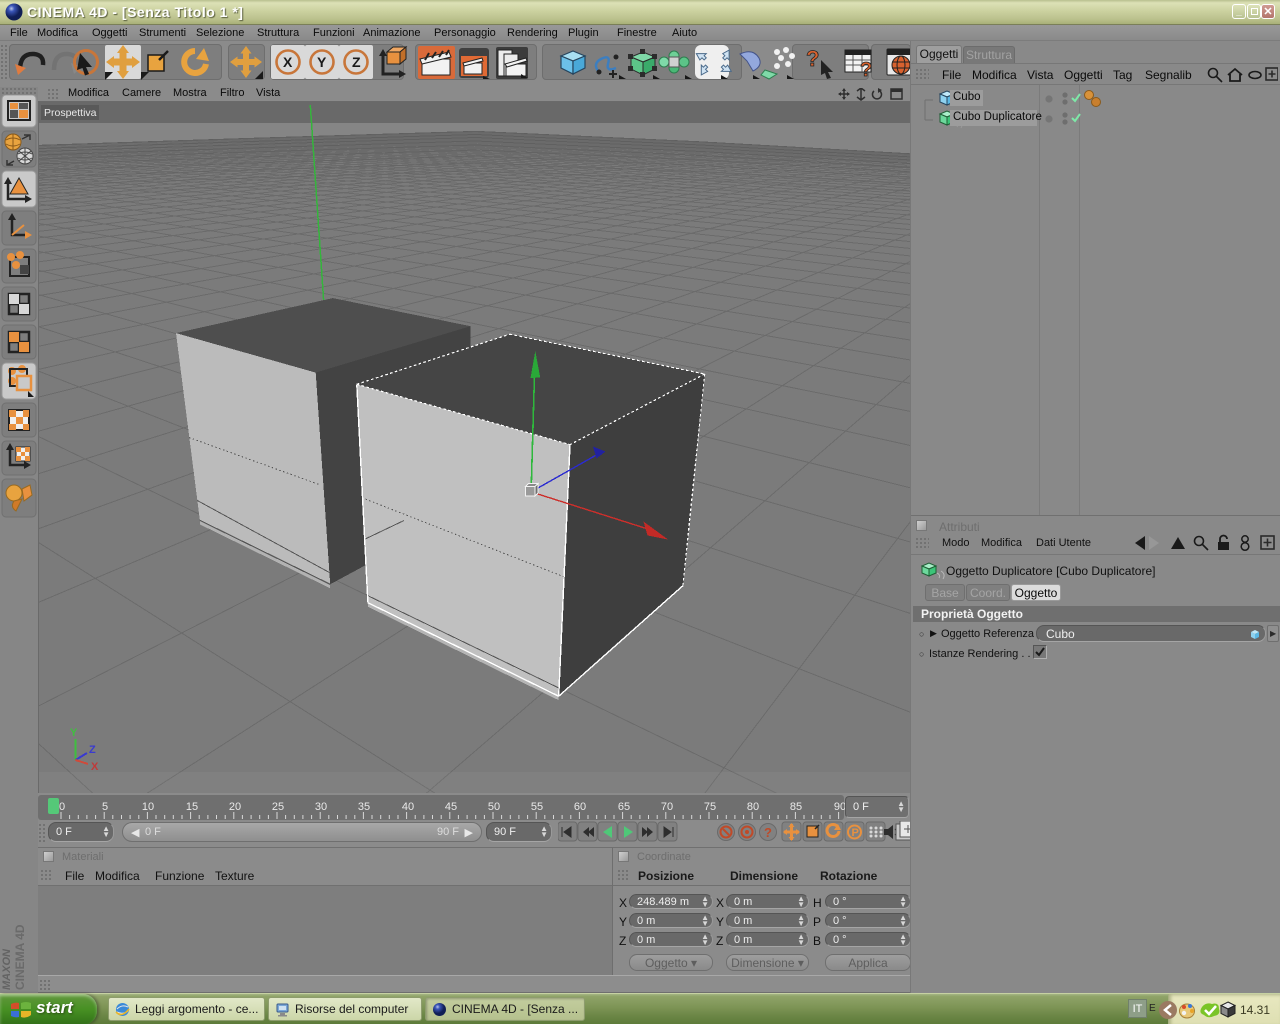  What do you see at coordinates (494, 807) in the screenshot?
I see `svg-text: 50` at bounding box center [494, 807].